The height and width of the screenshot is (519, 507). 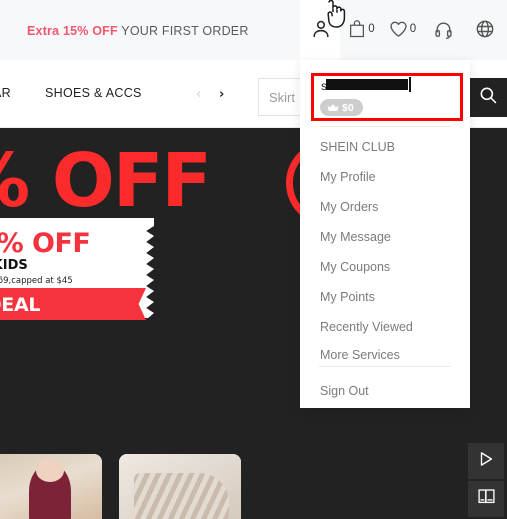 I want to click on menu-item-my-profile: My Profile, so click(x=390, y=177).